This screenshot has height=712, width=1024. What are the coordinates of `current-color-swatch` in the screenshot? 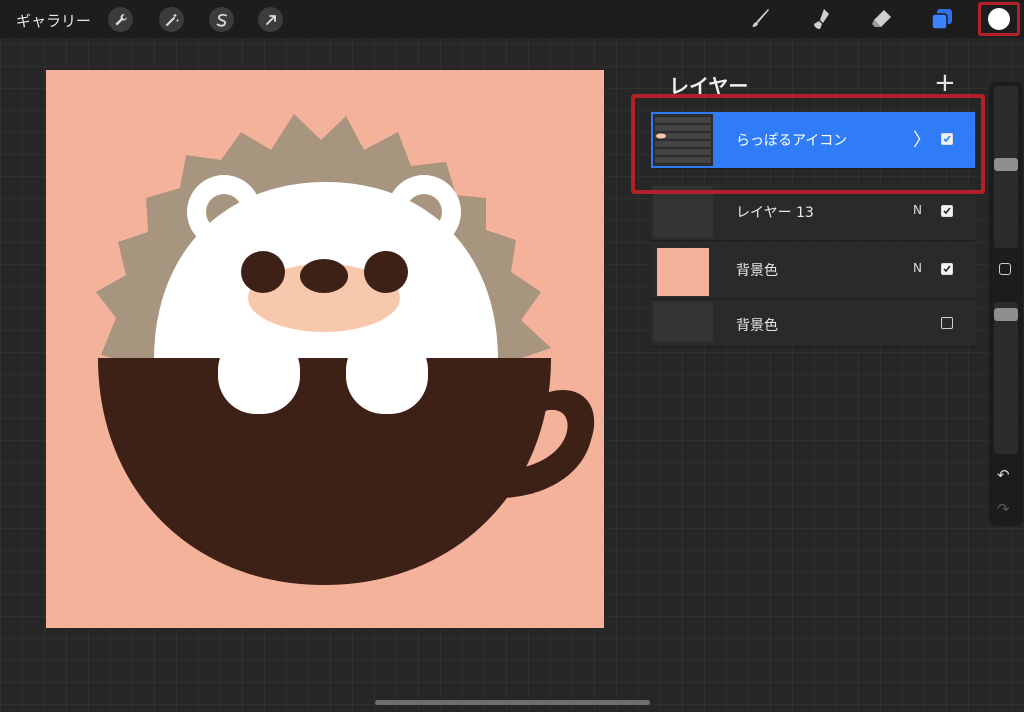 It's located at (999, 19).